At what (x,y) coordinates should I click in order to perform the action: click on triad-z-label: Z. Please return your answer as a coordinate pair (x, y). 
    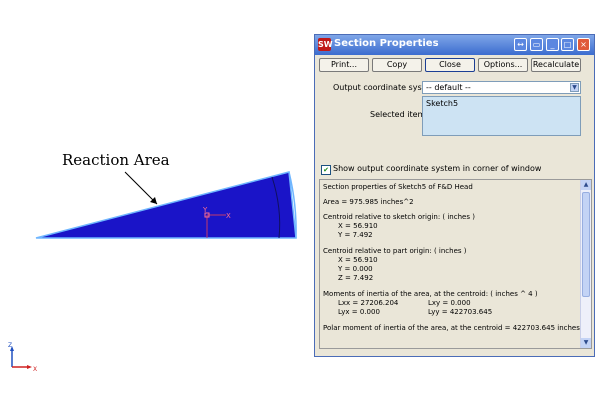
    Looking at the image, I should click on (10, 345).